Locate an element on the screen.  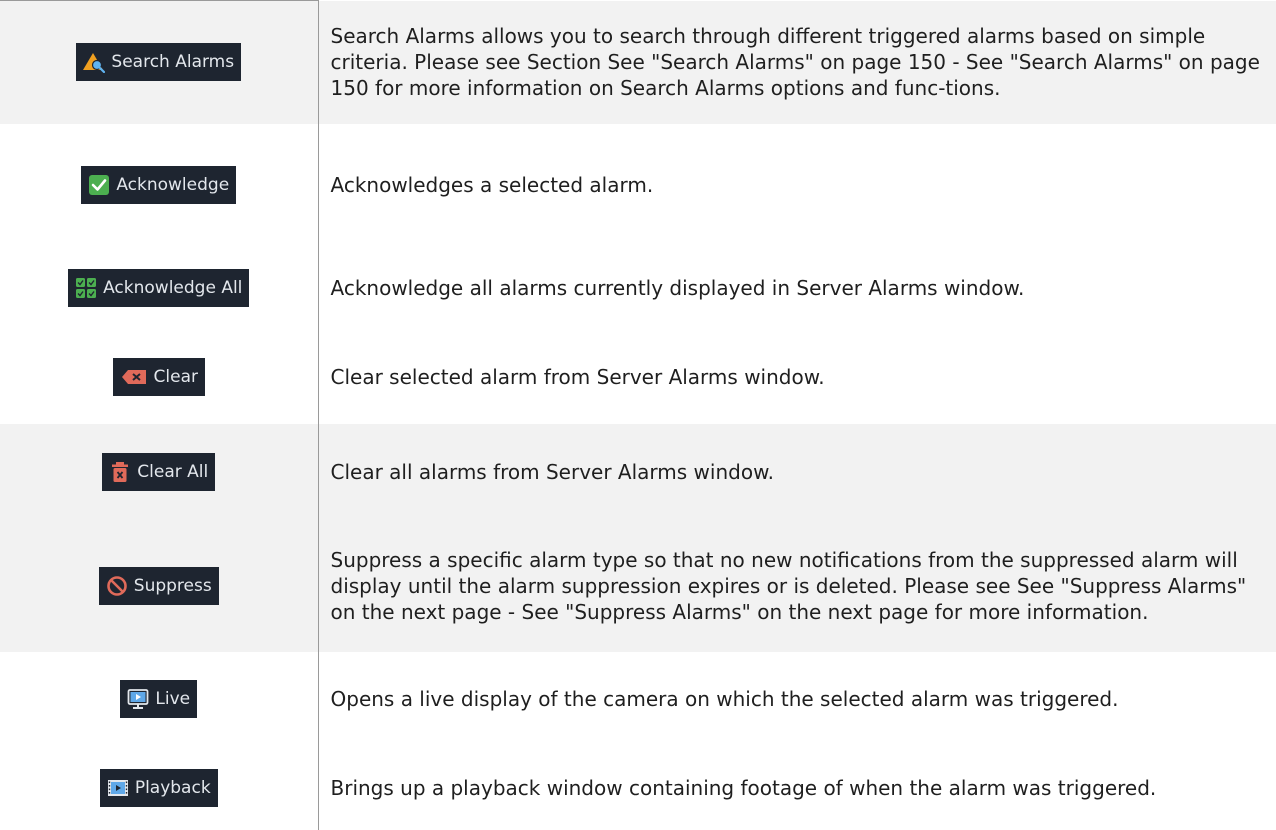
clear-all-button: Clear All is located at coordinates (159, 471).